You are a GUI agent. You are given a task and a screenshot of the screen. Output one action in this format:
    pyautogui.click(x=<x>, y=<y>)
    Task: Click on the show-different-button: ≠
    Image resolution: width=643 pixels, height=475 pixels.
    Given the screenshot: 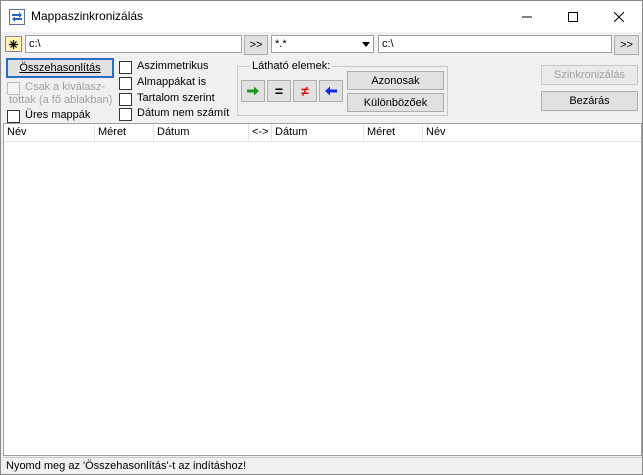 What is the action you would take?
    pyautogui.click(x=305, y=91)
    